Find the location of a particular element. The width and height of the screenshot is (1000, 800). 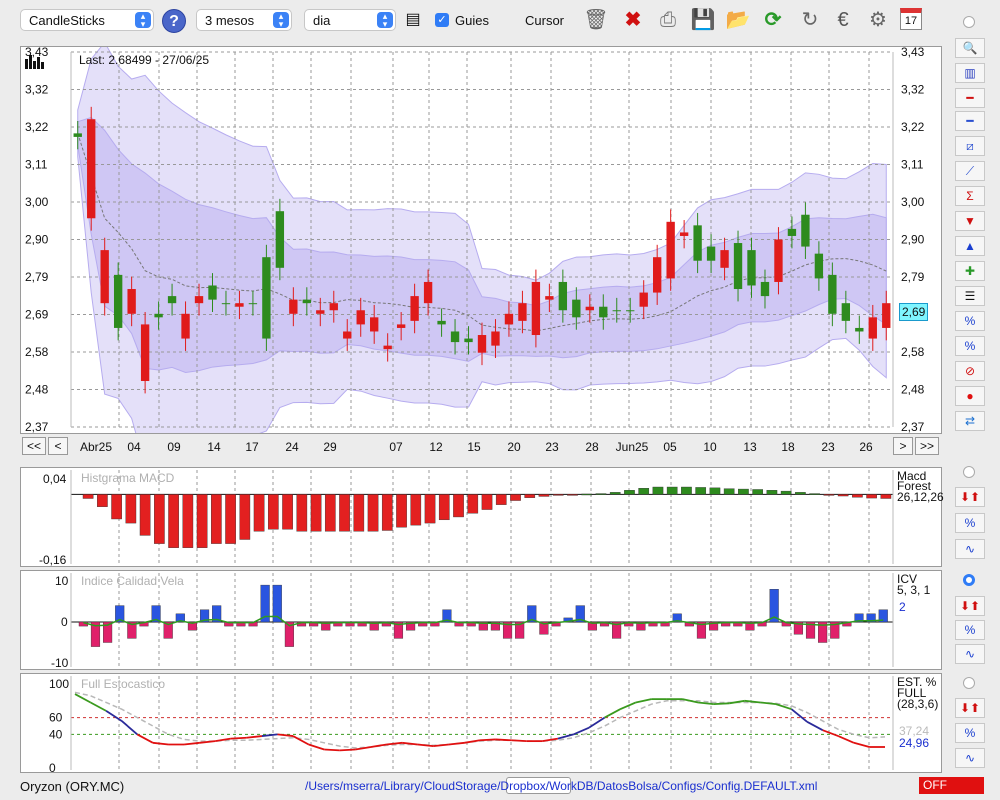

bands-icon: ▥ is located at coordinates (970, 73).